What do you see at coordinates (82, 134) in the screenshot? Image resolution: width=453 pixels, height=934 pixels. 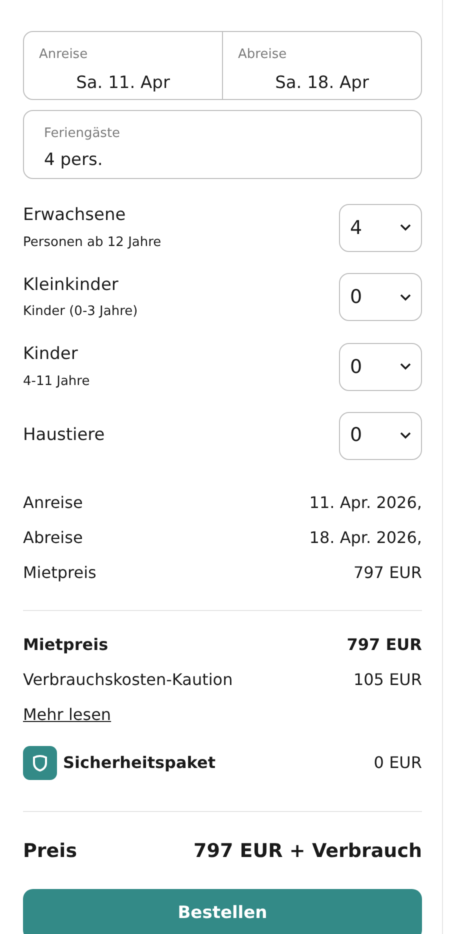 I see `field-label: Feriengäste` at bounding box center [82, 134].